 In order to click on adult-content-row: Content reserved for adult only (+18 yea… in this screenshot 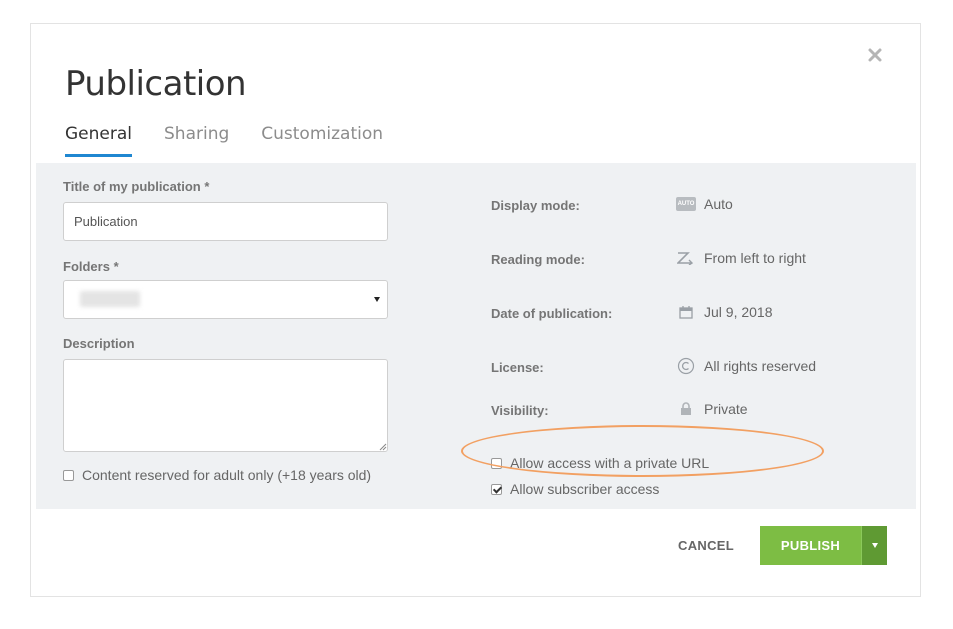, I will do `click(217, 475)`.